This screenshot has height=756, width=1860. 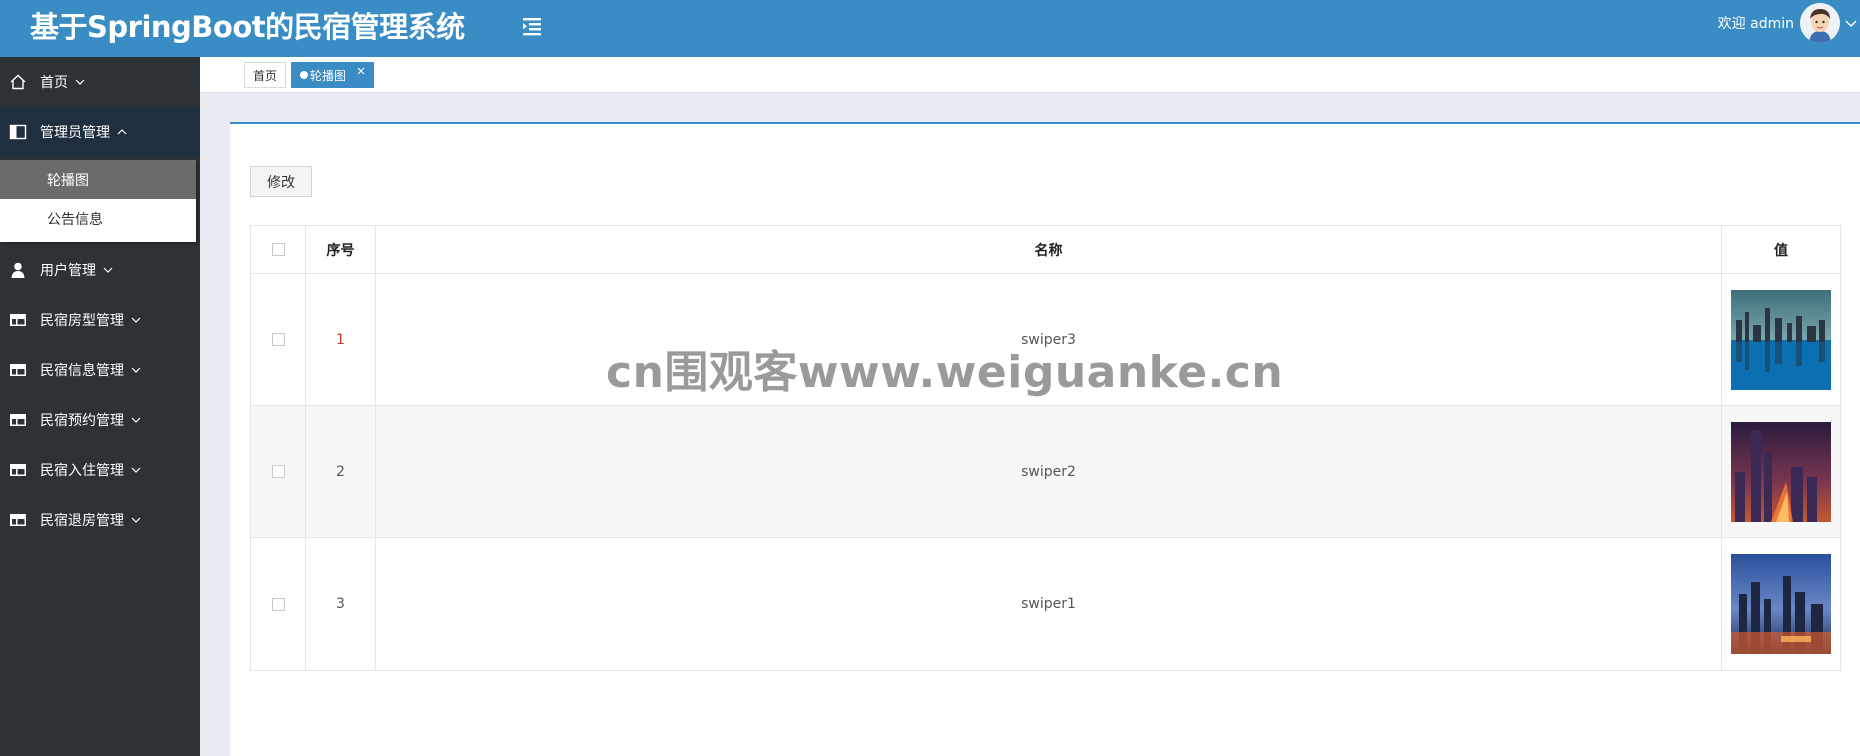 What do you see at coordinates (1049, 339) in the screenshot?
I see `name-cell: swiper3` at bounding box center [1049, 339].